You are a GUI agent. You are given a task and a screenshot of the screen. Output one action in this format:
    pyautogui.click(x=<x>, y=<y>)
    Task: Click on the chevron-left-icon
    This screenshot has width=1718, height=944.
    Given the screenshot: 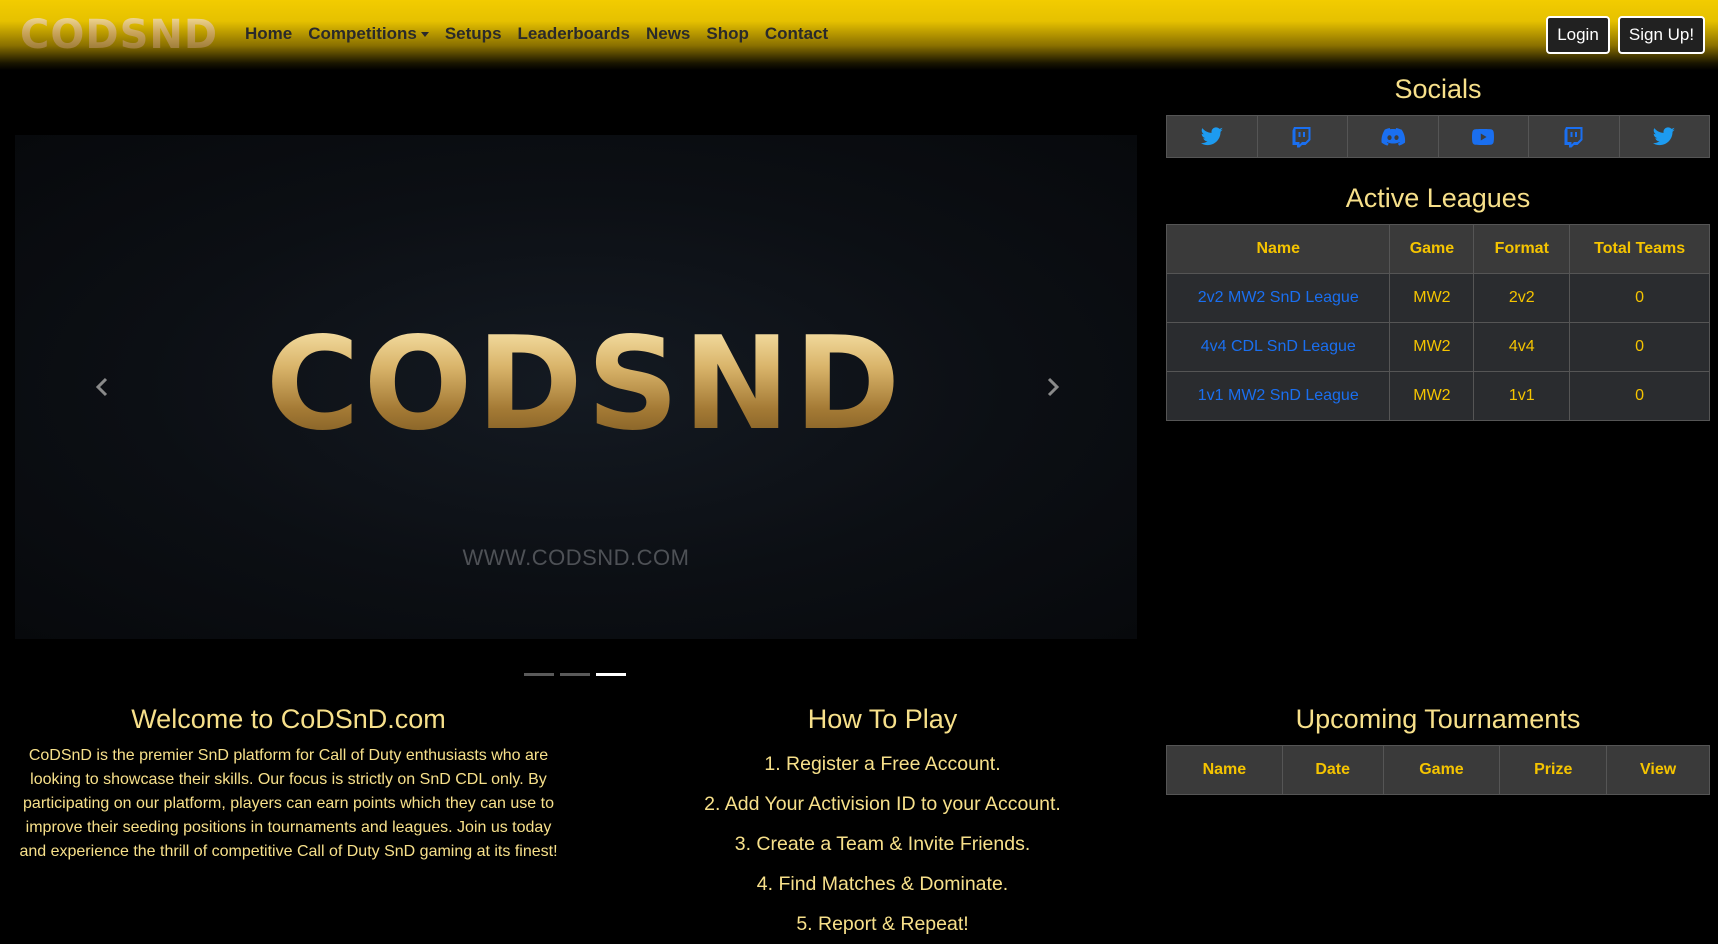 What is the action you would take?
    pyautogui.click(x=101, y=387)
    